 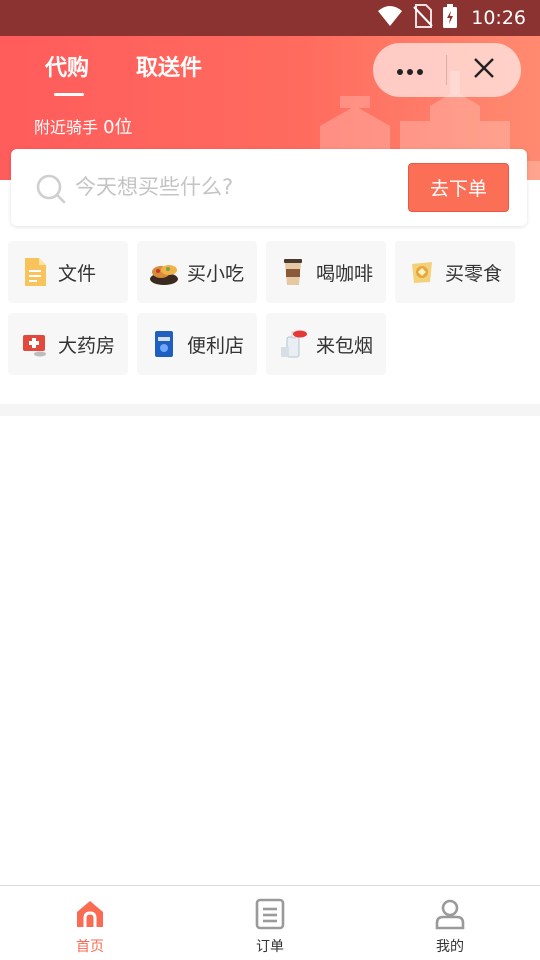 What do you see at coordinates (35, 344) in the screenshot?
I see `medicine-icon` at bounding box center [35, 344].